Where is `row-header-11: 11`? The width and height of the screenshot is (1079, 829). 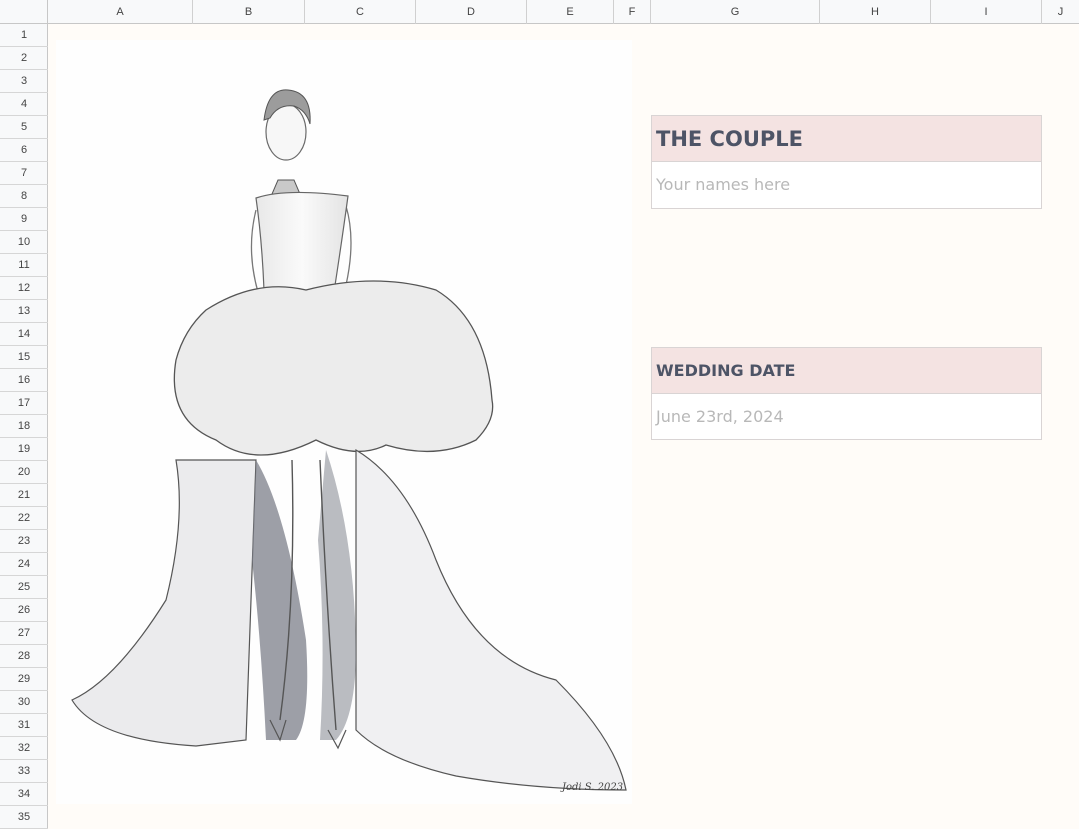 row-header-11: 11 is located at coordinates (24, 265).